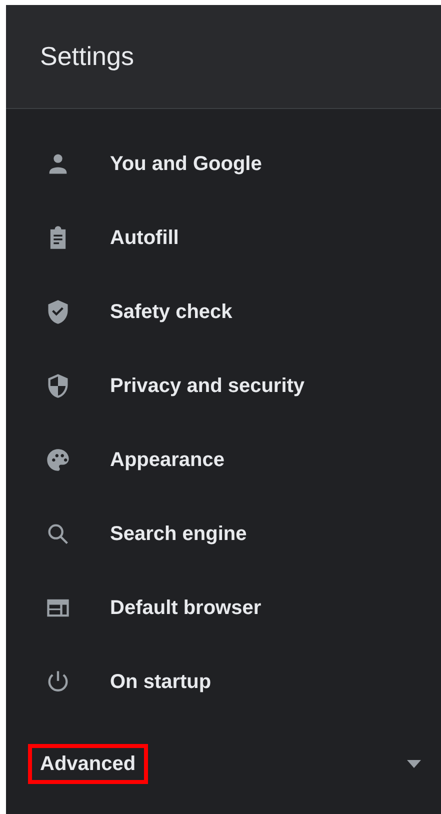 The image size is (441, 814). I want to click on palette-icon, so click(58, 460).